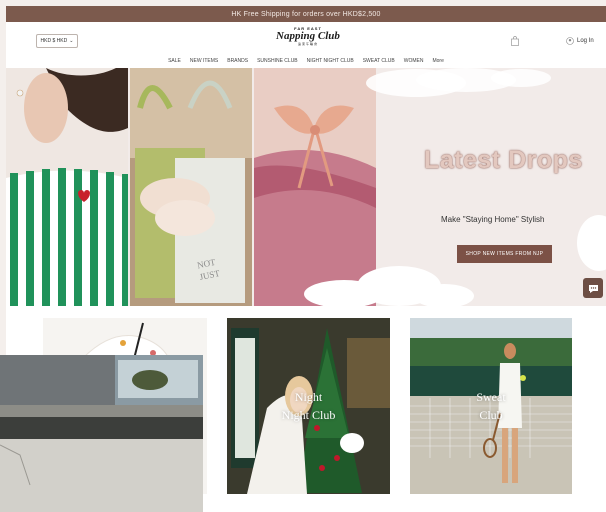  I want to click on login-link: Log In, so click(580, 41).